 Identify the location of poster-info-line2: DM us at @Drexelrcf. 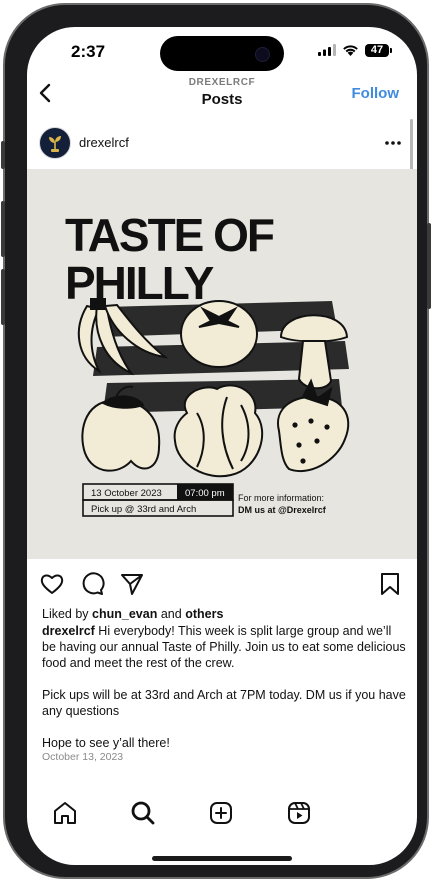
(282, 510).